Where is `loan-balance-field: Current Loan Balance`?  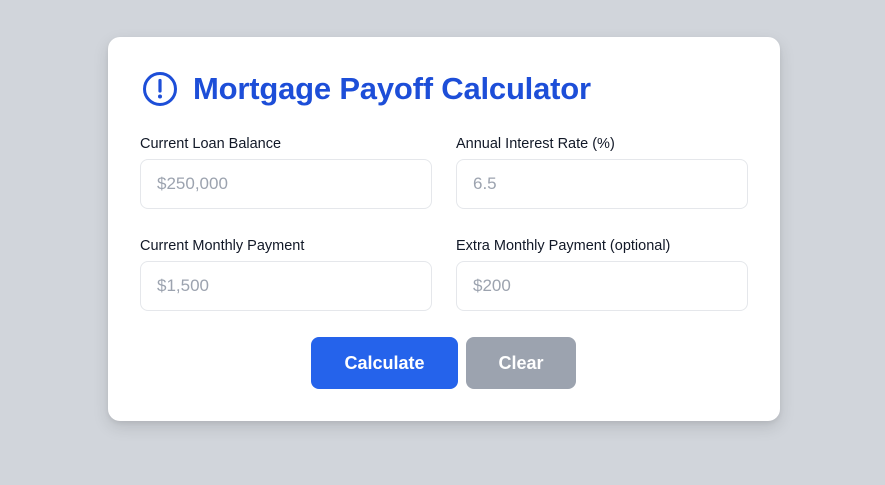
loan-balance-field: Current Loan Balance is located at coordinates (286, 172).